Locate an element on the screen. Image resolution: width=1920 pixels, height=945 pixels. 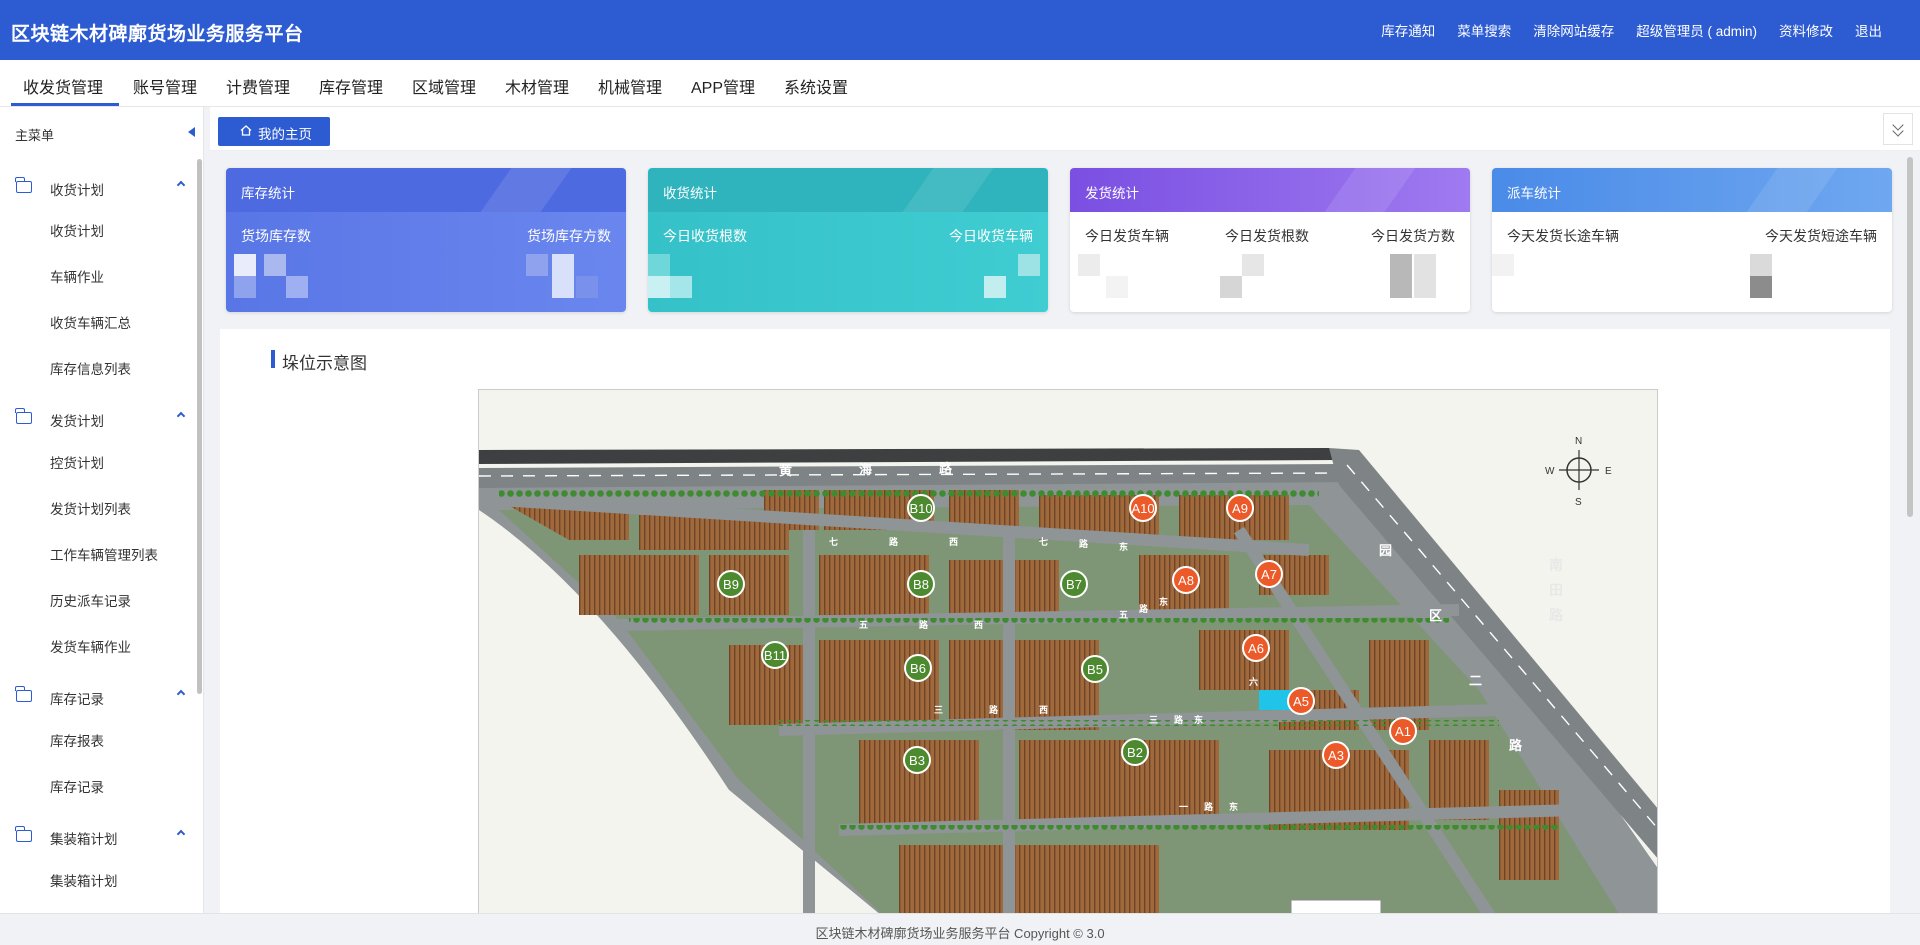
menu-item-shipping: 收发货管理 is located at coordinates (63, 86).